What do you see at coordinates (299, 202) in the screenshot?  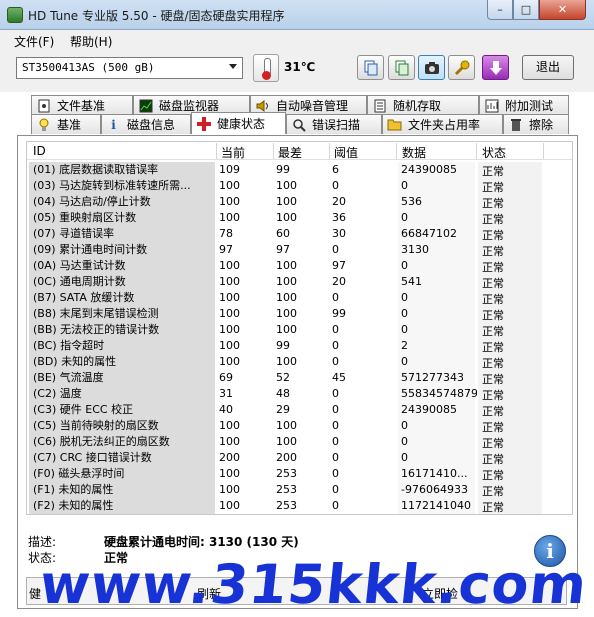 I see `table-row: (04) 马达启动/停止计数 100 100 20 536 正常` at bounding box center [299, 202].